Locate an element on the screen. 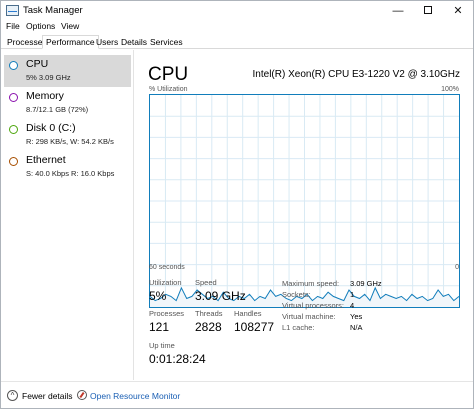 This screenshot has width=474, height=409. sidebar-item-ethernet: Ethernet S: 40.0 Kbps R: 16.0 Kbps is located at coordinates (67, 167).